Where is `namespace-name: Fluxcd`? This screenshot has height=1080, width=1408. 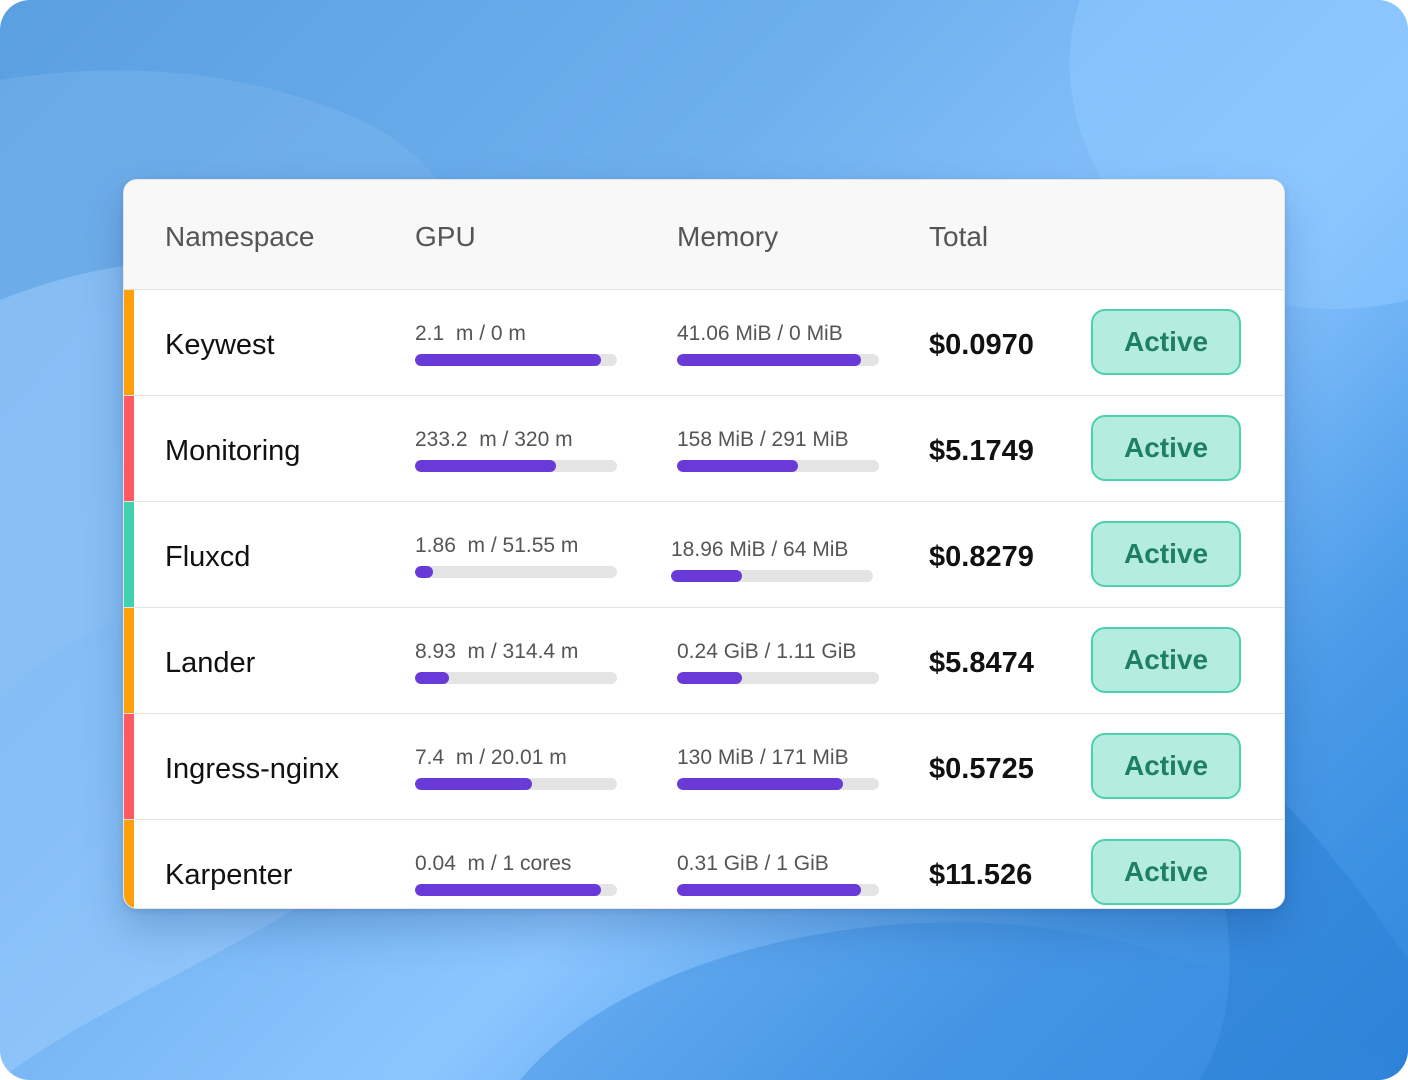
namespace-name: Fluxcd is located at coordinates (208, 557).